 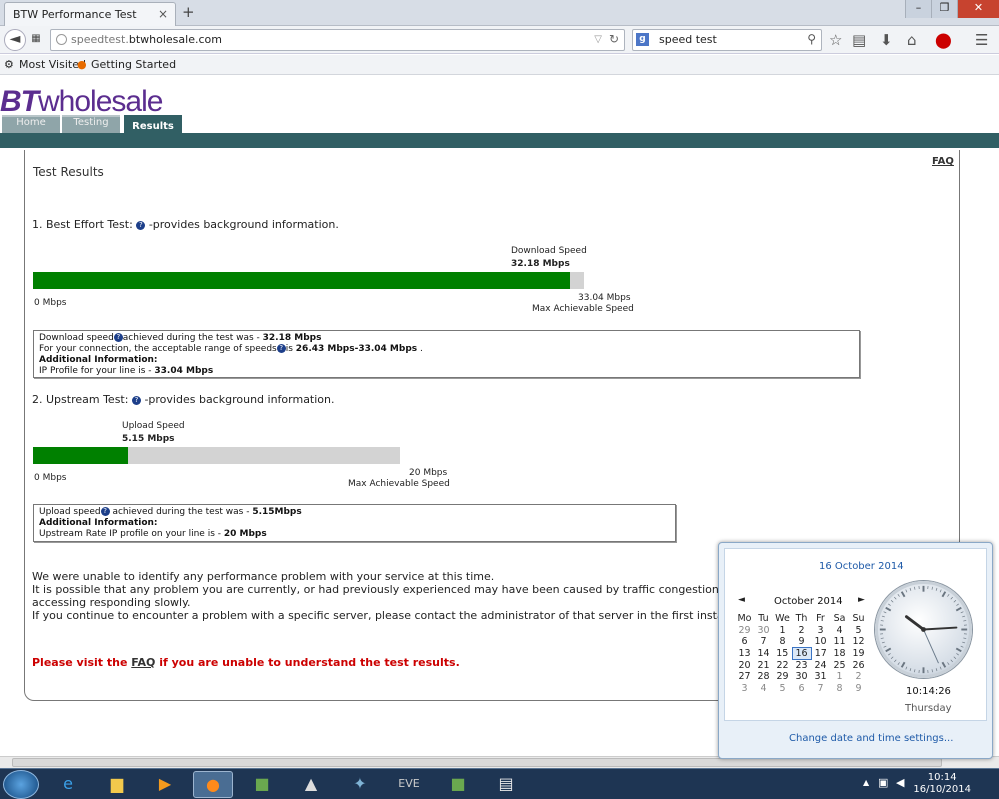 I want to click on long-date-link: 16 October 2014, so click(x=861, y=566).